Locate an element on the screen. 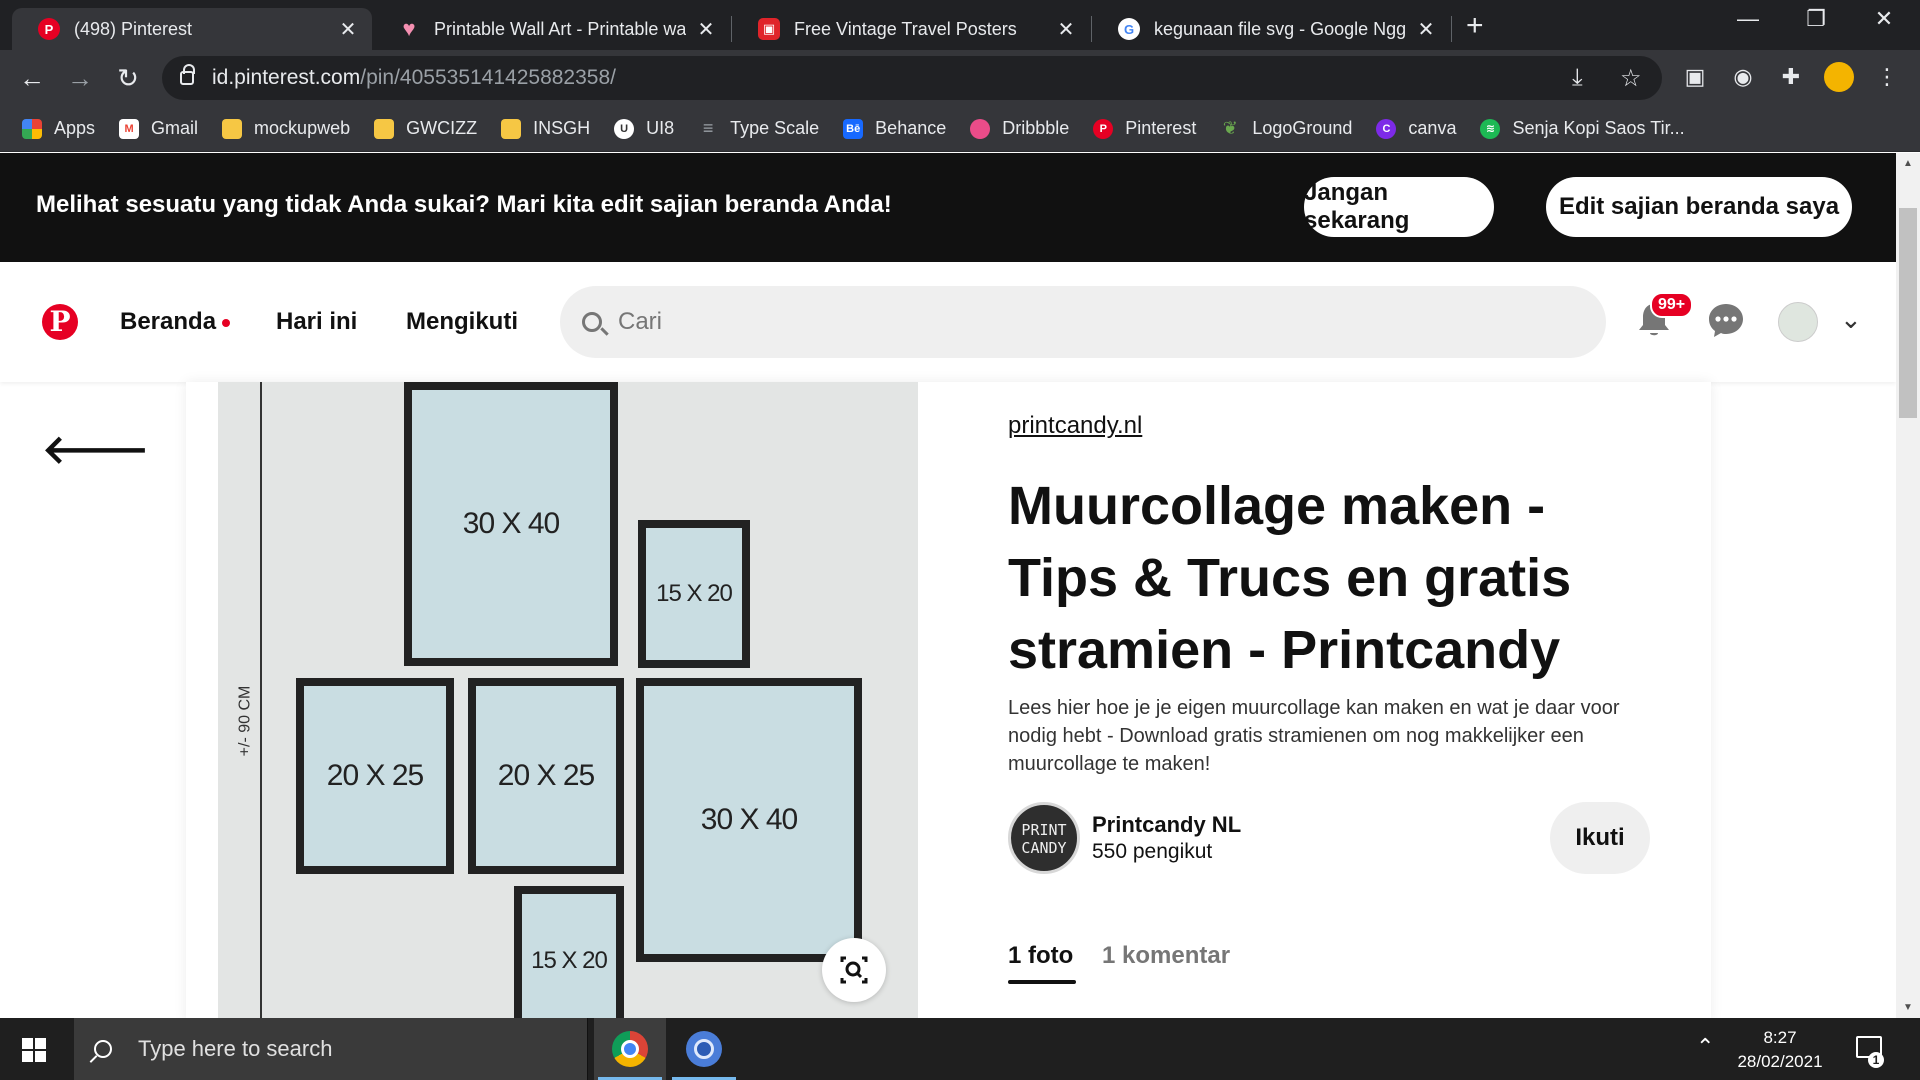  dribbble-icon is located at coordinates (980, 128).